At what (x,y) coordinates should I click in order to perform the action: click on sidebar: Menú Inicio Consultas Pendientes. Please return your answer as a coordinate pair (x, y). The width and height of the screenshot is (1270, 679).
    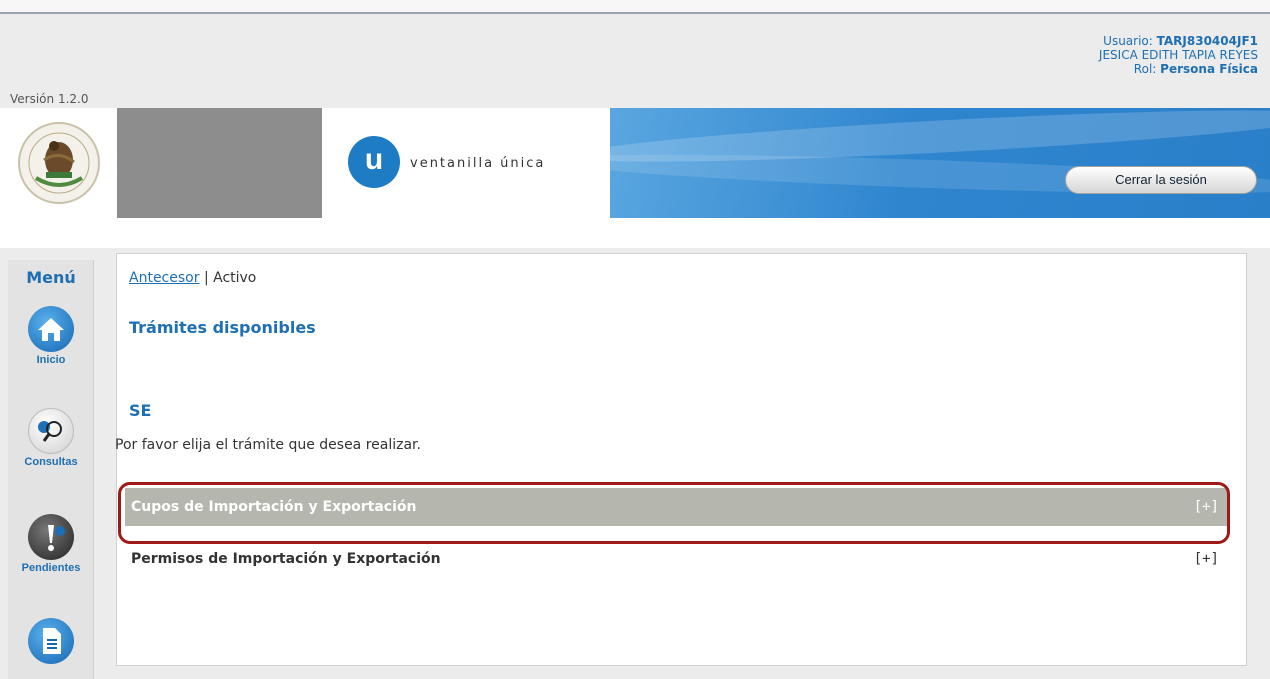
    Looking at the image, I should click on (51, 469).